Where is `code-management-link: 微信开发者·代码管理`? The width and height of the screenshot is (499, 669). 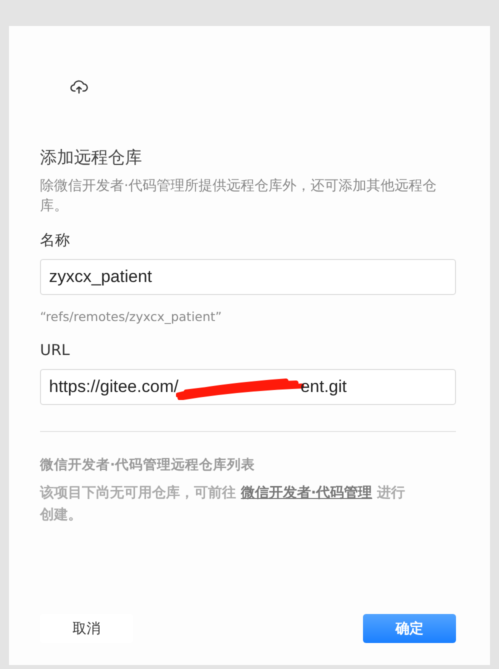
code-management-link: 微信开发者·代码管理 is located at coordinates (306, 493).